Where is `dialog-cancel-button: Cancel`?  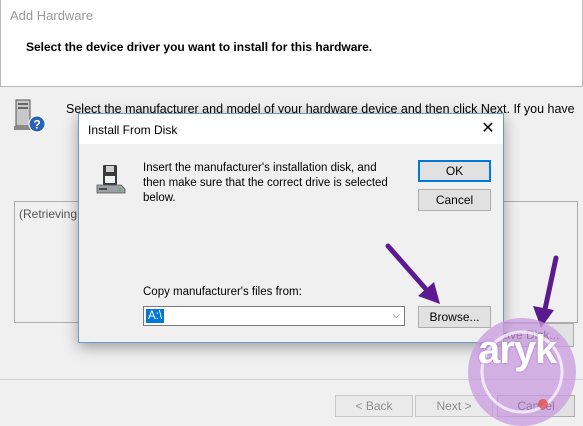 dialog-cancel-button: Cancel is located at coordinates (454, 200).